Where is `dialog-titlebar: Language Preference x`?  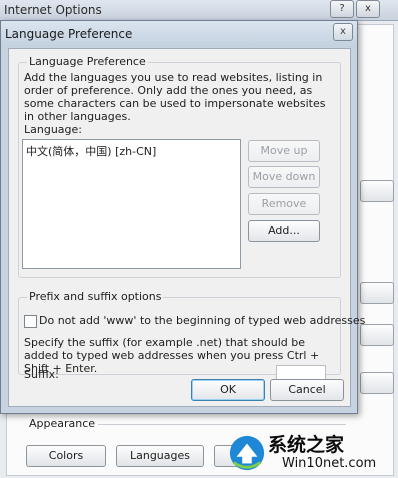 dialog-titlebar: Language Preference x is located at coordinates (179, 34).